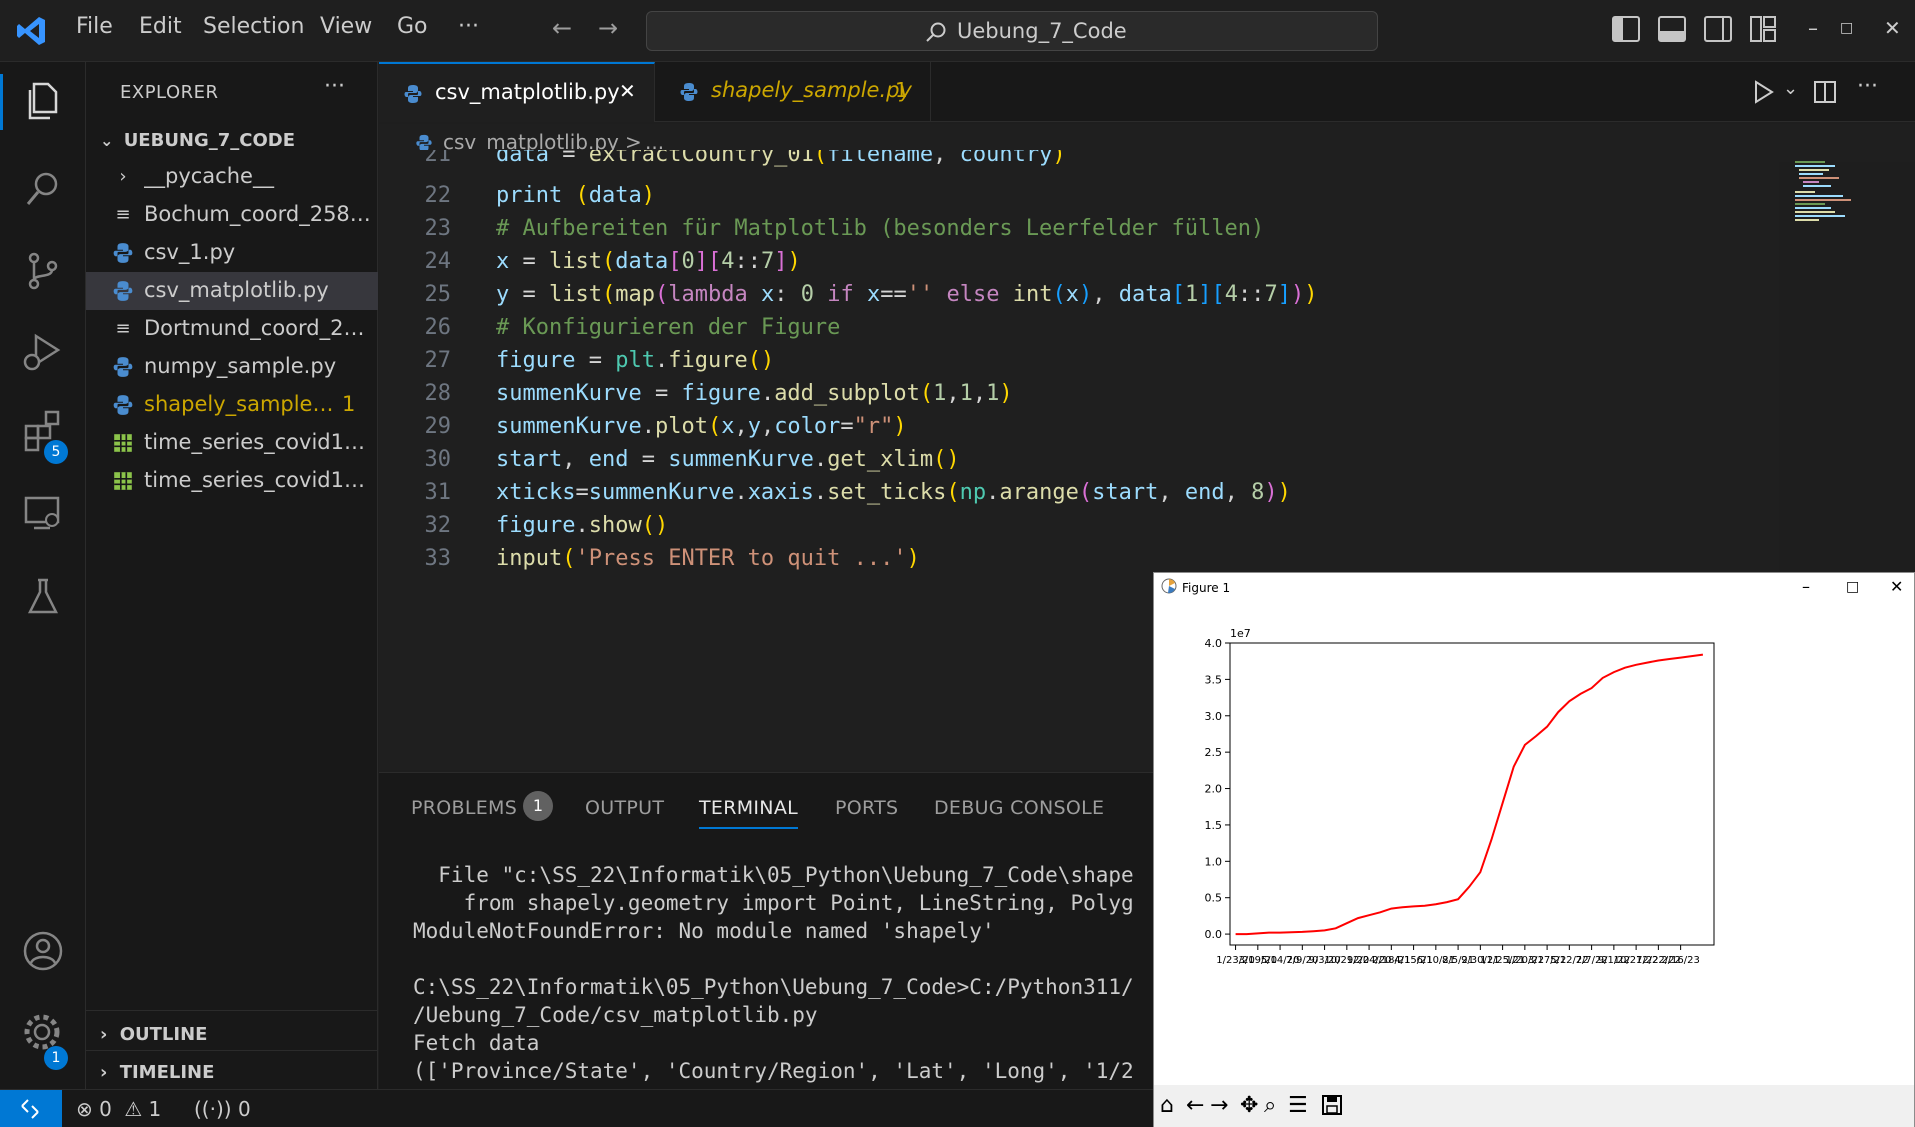  Describe the element at coordinates (754, 393) in the screenshot. I see `code-line: summenKurve = figure.add_subplot(1,1,1)` at that location.